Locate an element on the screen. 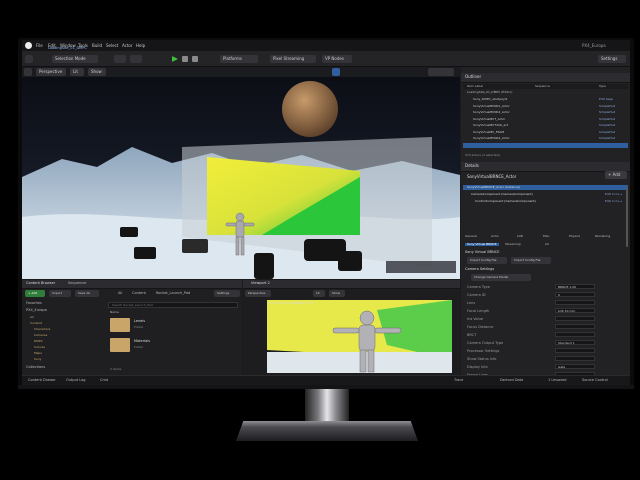  viewport-2-show-button: Show is located at coordinates (337, 293).